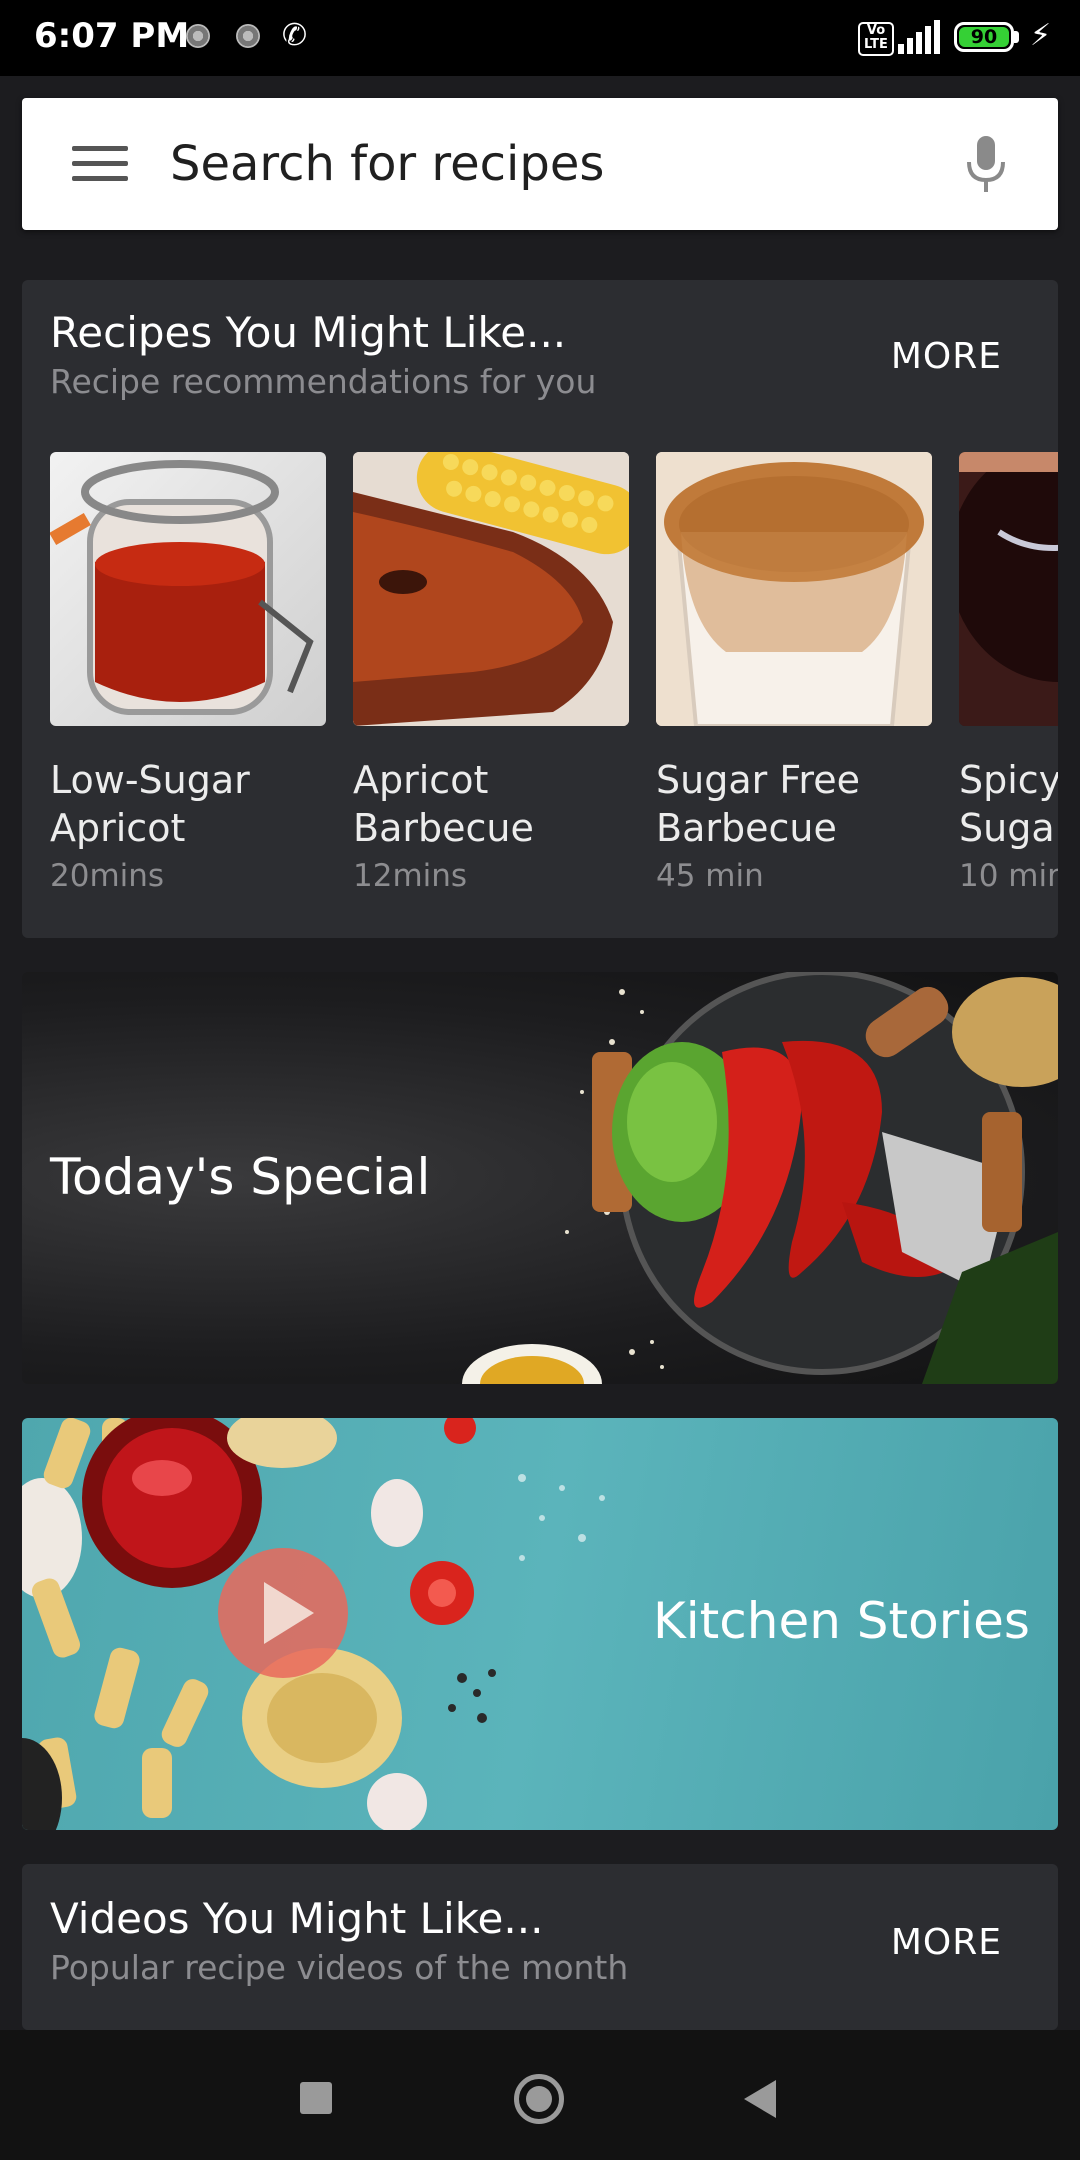 The image size is (1080, 2160). What do you see at coordinates (112, 36) in the screenshot?
I see `status-time: 6:07 PM` at bounding box center [112, 36].